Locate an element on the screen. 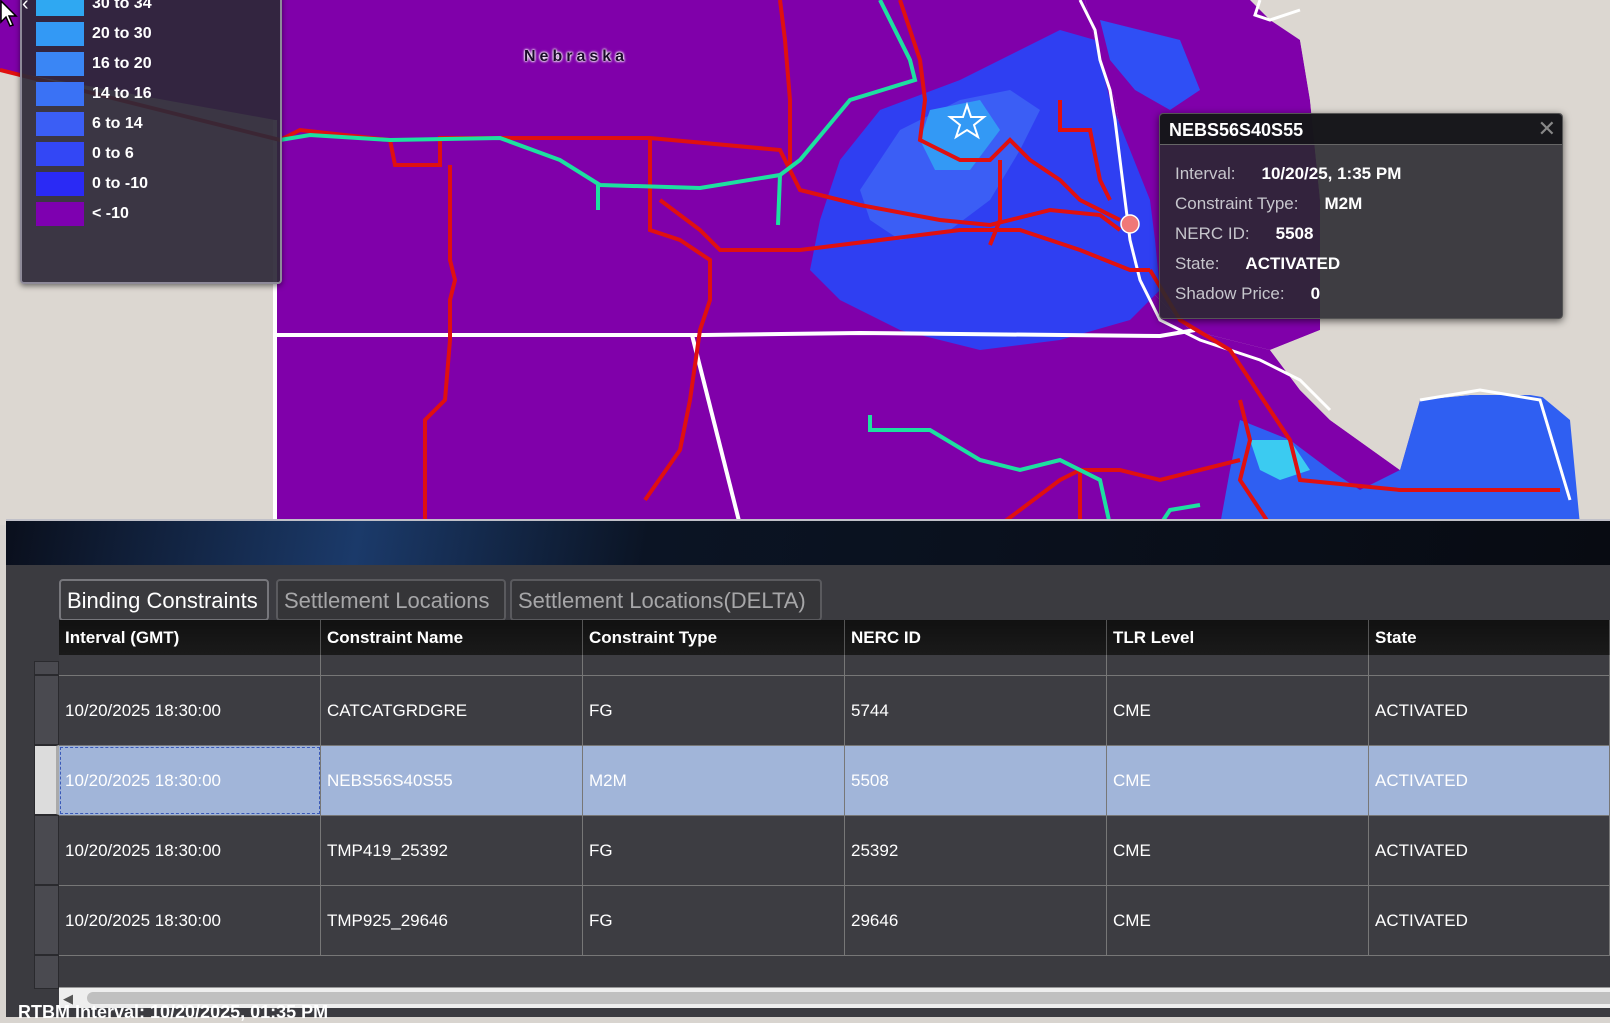  tab-binding-constraints: Binding Constraints is located at coordinates (164, 600).